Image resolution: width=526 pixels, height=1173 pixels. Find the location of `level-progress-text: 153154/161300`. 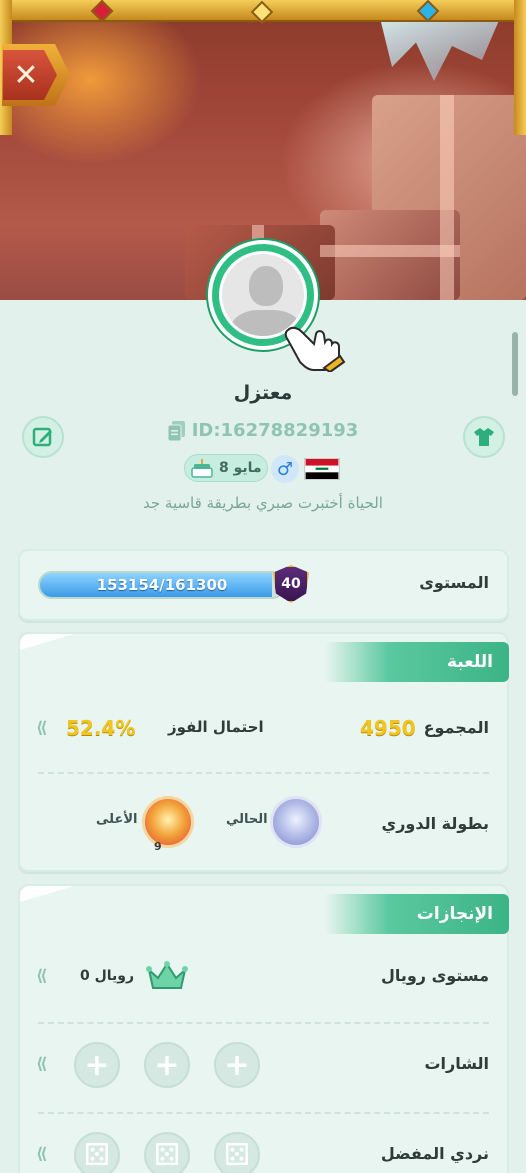

level-progress-text: 153154/161300 is located at coordinates (162, 585).